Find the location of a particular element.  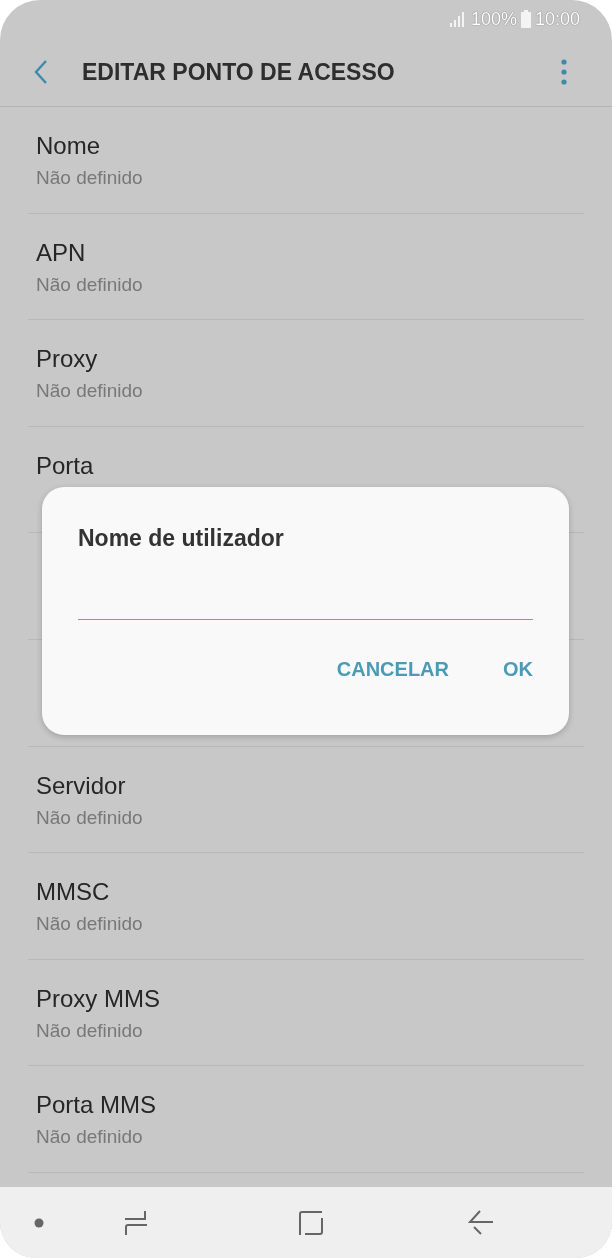

dot-icon is located at coordinates (39, 1222).